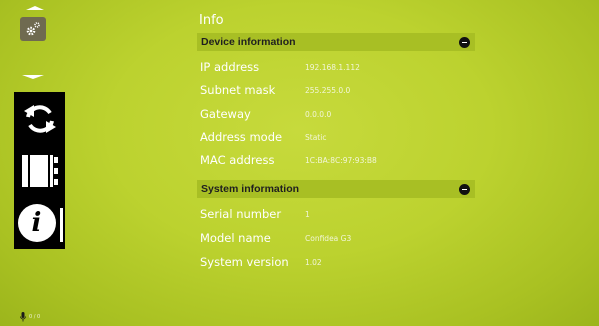  Describe the element at coordinates (318, 114) in the screenshot. I see `row-value: 0.0.0.0` at that location.